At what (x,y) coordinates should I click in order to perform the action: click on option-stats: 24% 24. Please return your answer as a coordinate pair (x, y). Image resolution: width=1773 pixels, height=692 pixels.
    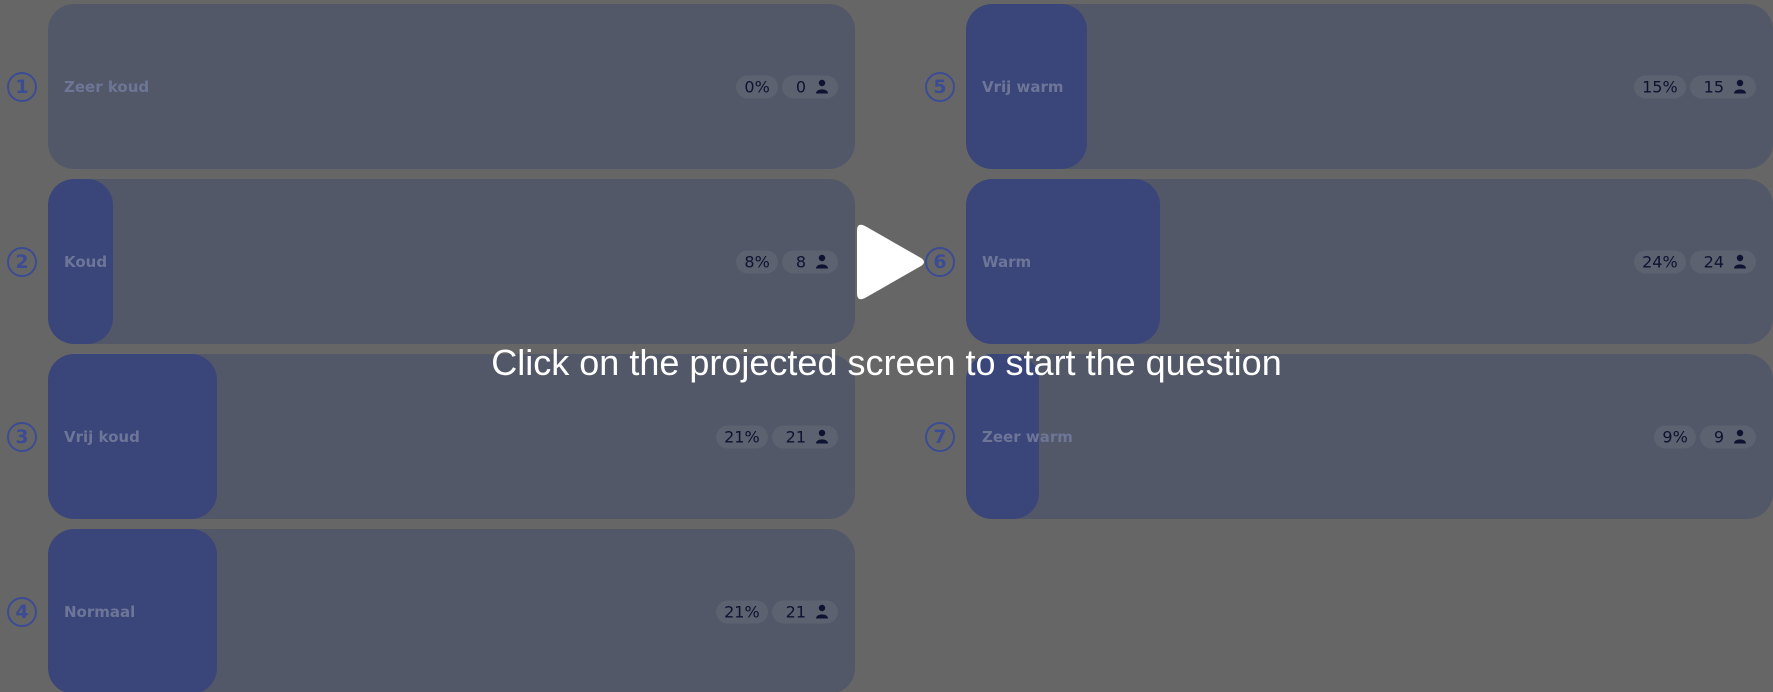
    Looking at the image, I should click on (1695, 261).